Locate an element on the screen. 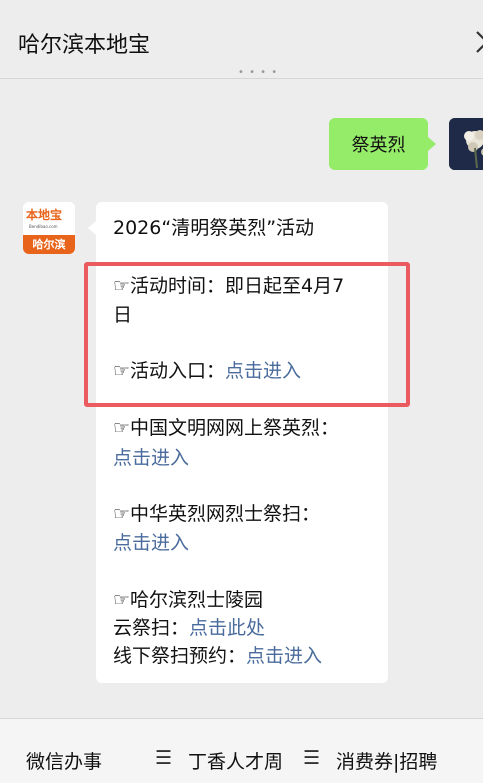 The width and height of the screenshot is (483, 783). bot-avatar-logo: 本地宝 is located at coordinates (44, 215).